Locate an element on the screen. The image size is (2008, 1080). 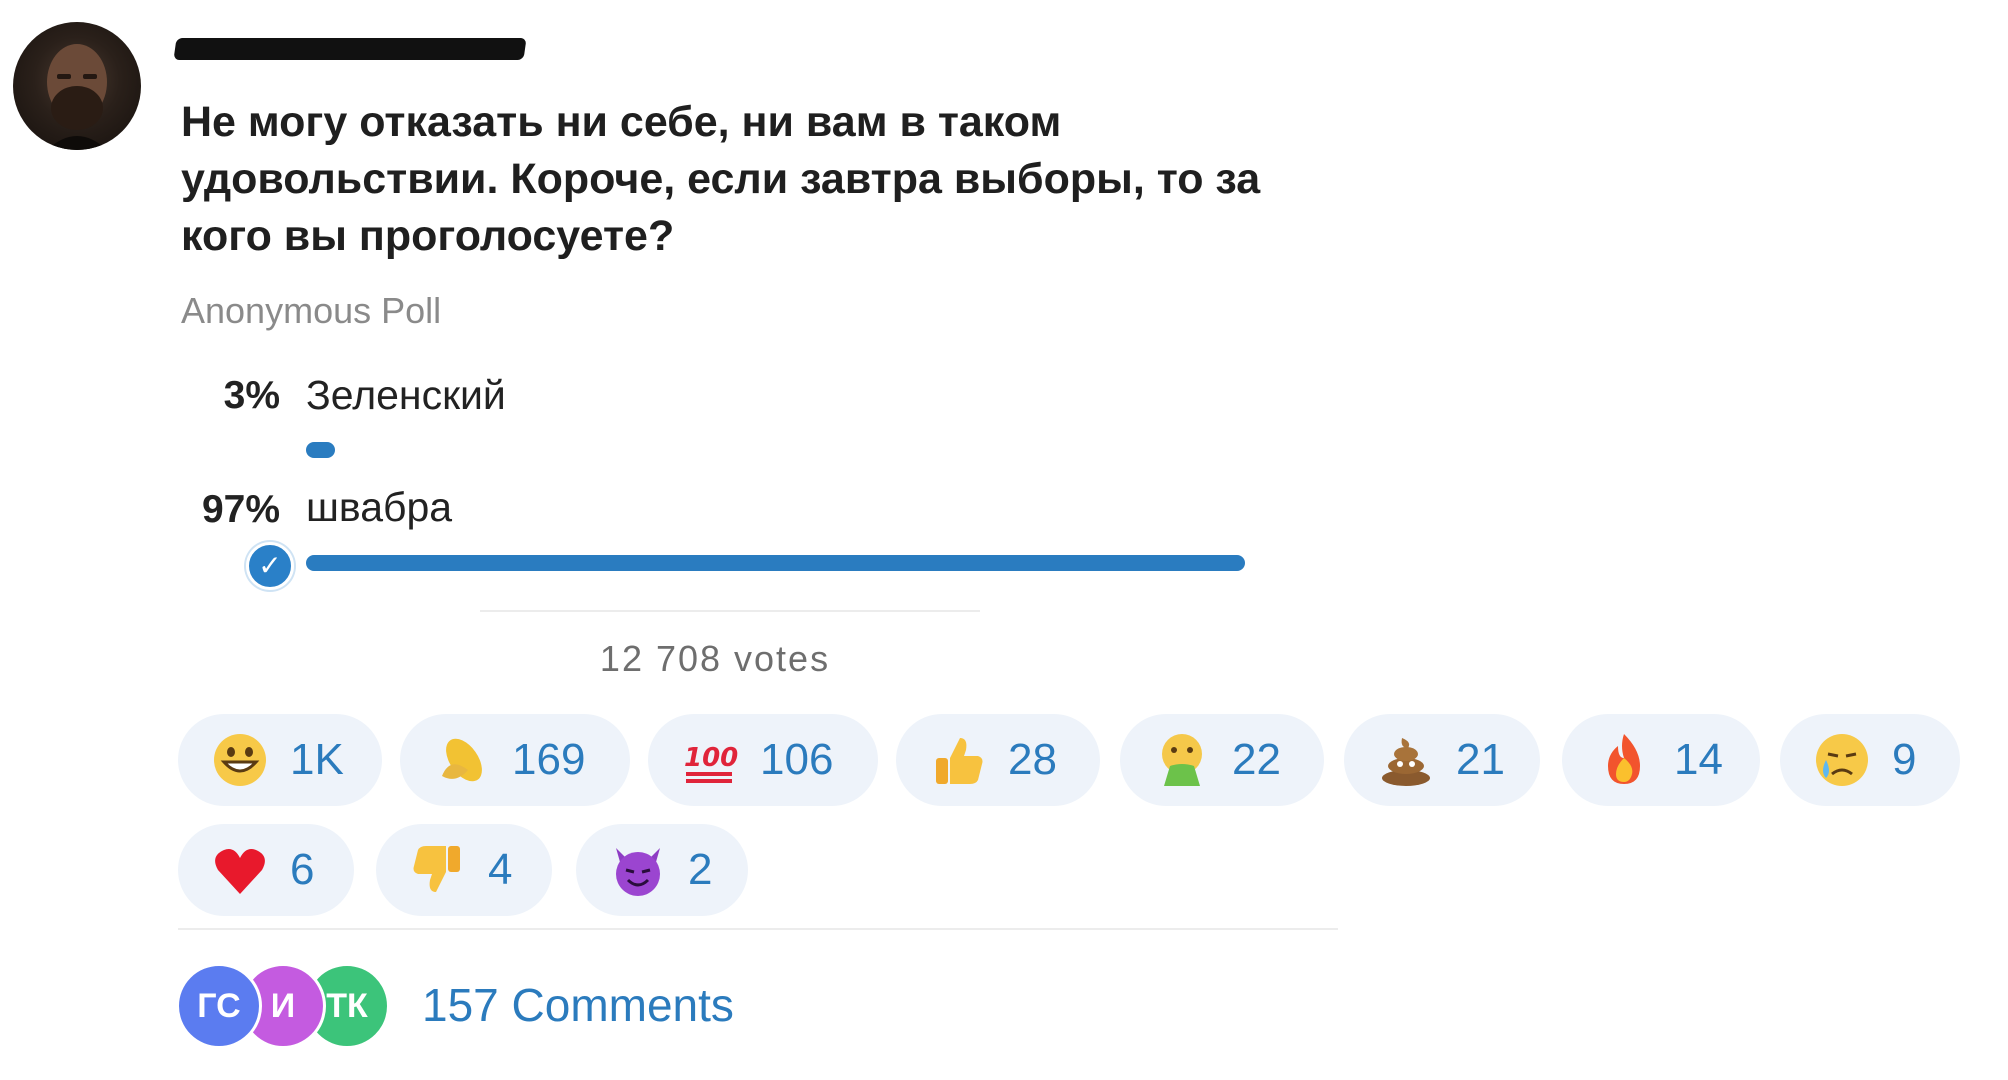
poll-option-1-percent: 3% is located at coordinates (251, 395).